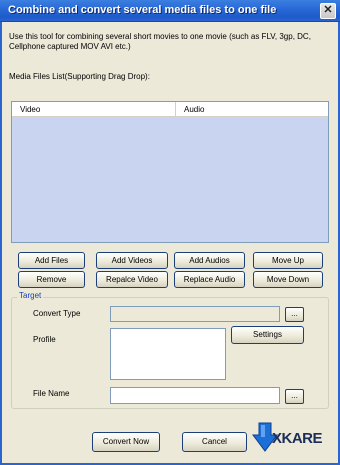 The image size is (340, 465). What do you see at coordinates (51, 393) in the screenshot?
I see `file-name-label: File Name` at bounding box center [51, 393].